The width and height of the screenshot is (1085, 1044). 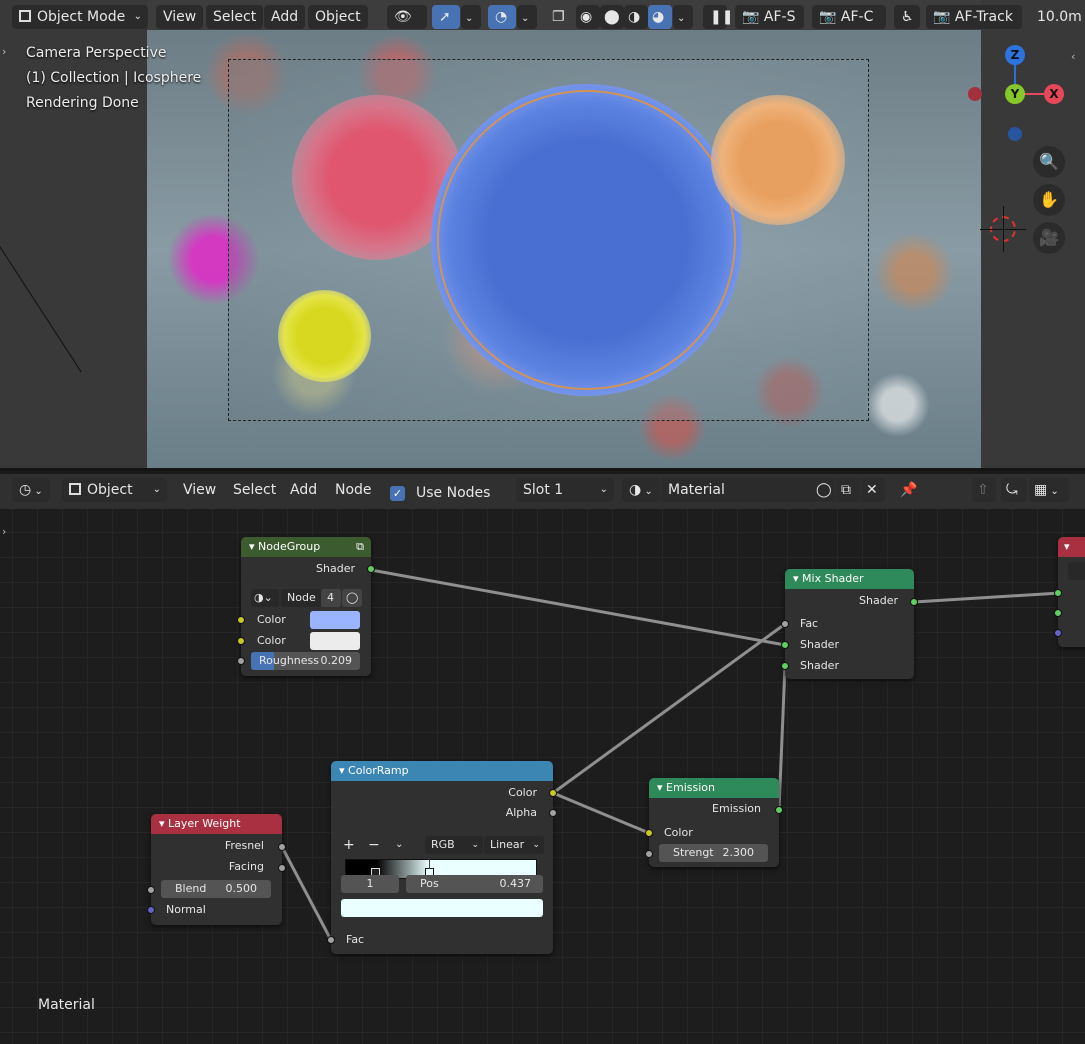 What do you see at coordinates (527, 17) in the screenshot?
I see `overlay-dropdown: ⌄` at bounding box center [527, 17].